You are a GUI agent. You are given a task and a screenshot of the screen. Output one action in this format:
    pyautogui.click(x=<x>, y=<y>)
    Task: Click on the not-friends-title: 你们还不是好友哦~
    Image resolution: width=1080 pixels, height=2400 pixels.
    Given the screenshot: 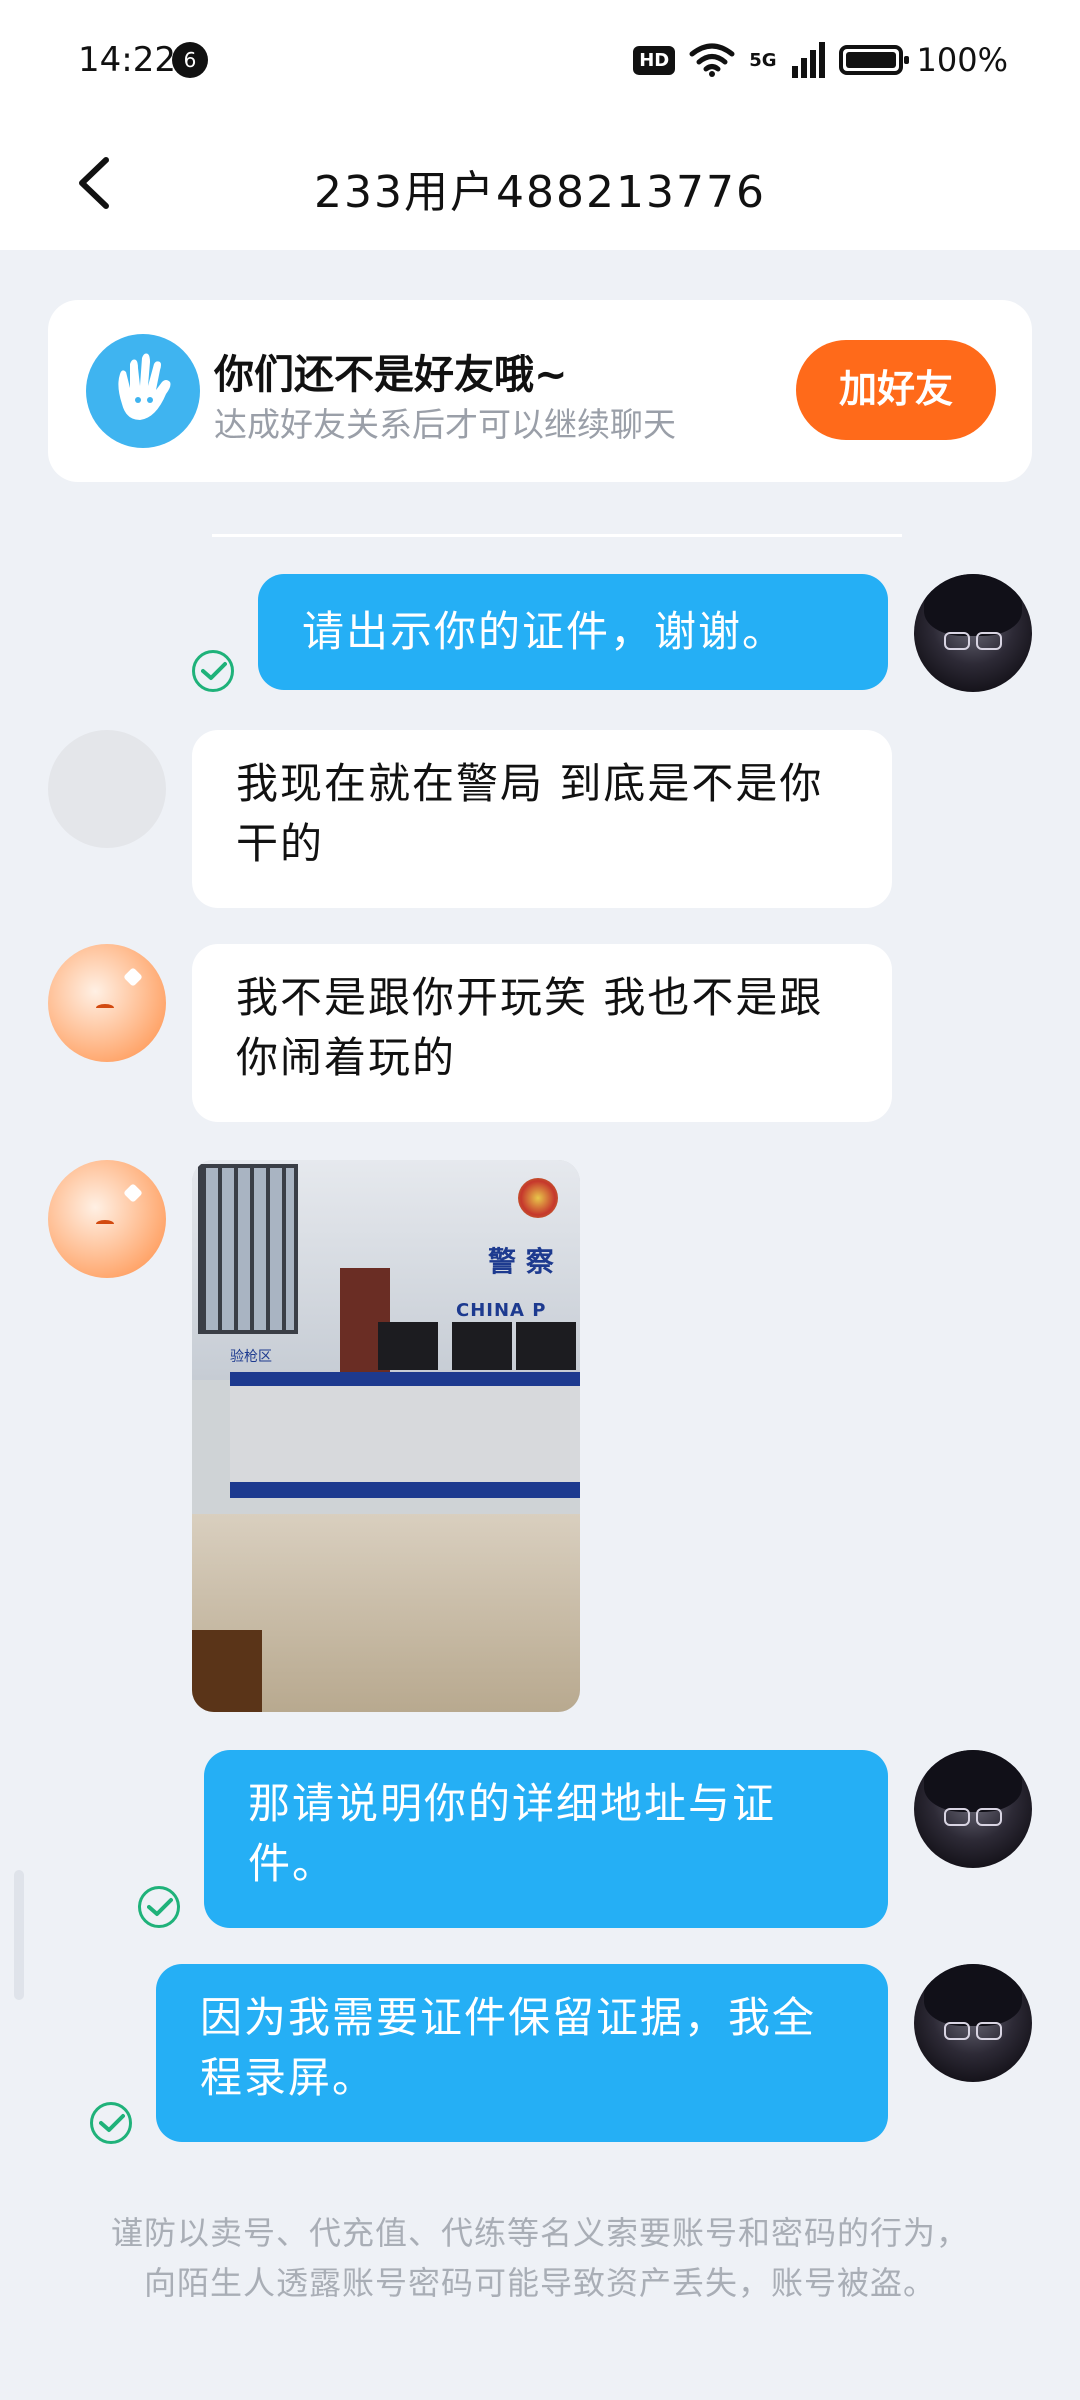 What is the action you would take?
    pyautogui.click(x=391, y=375)
    